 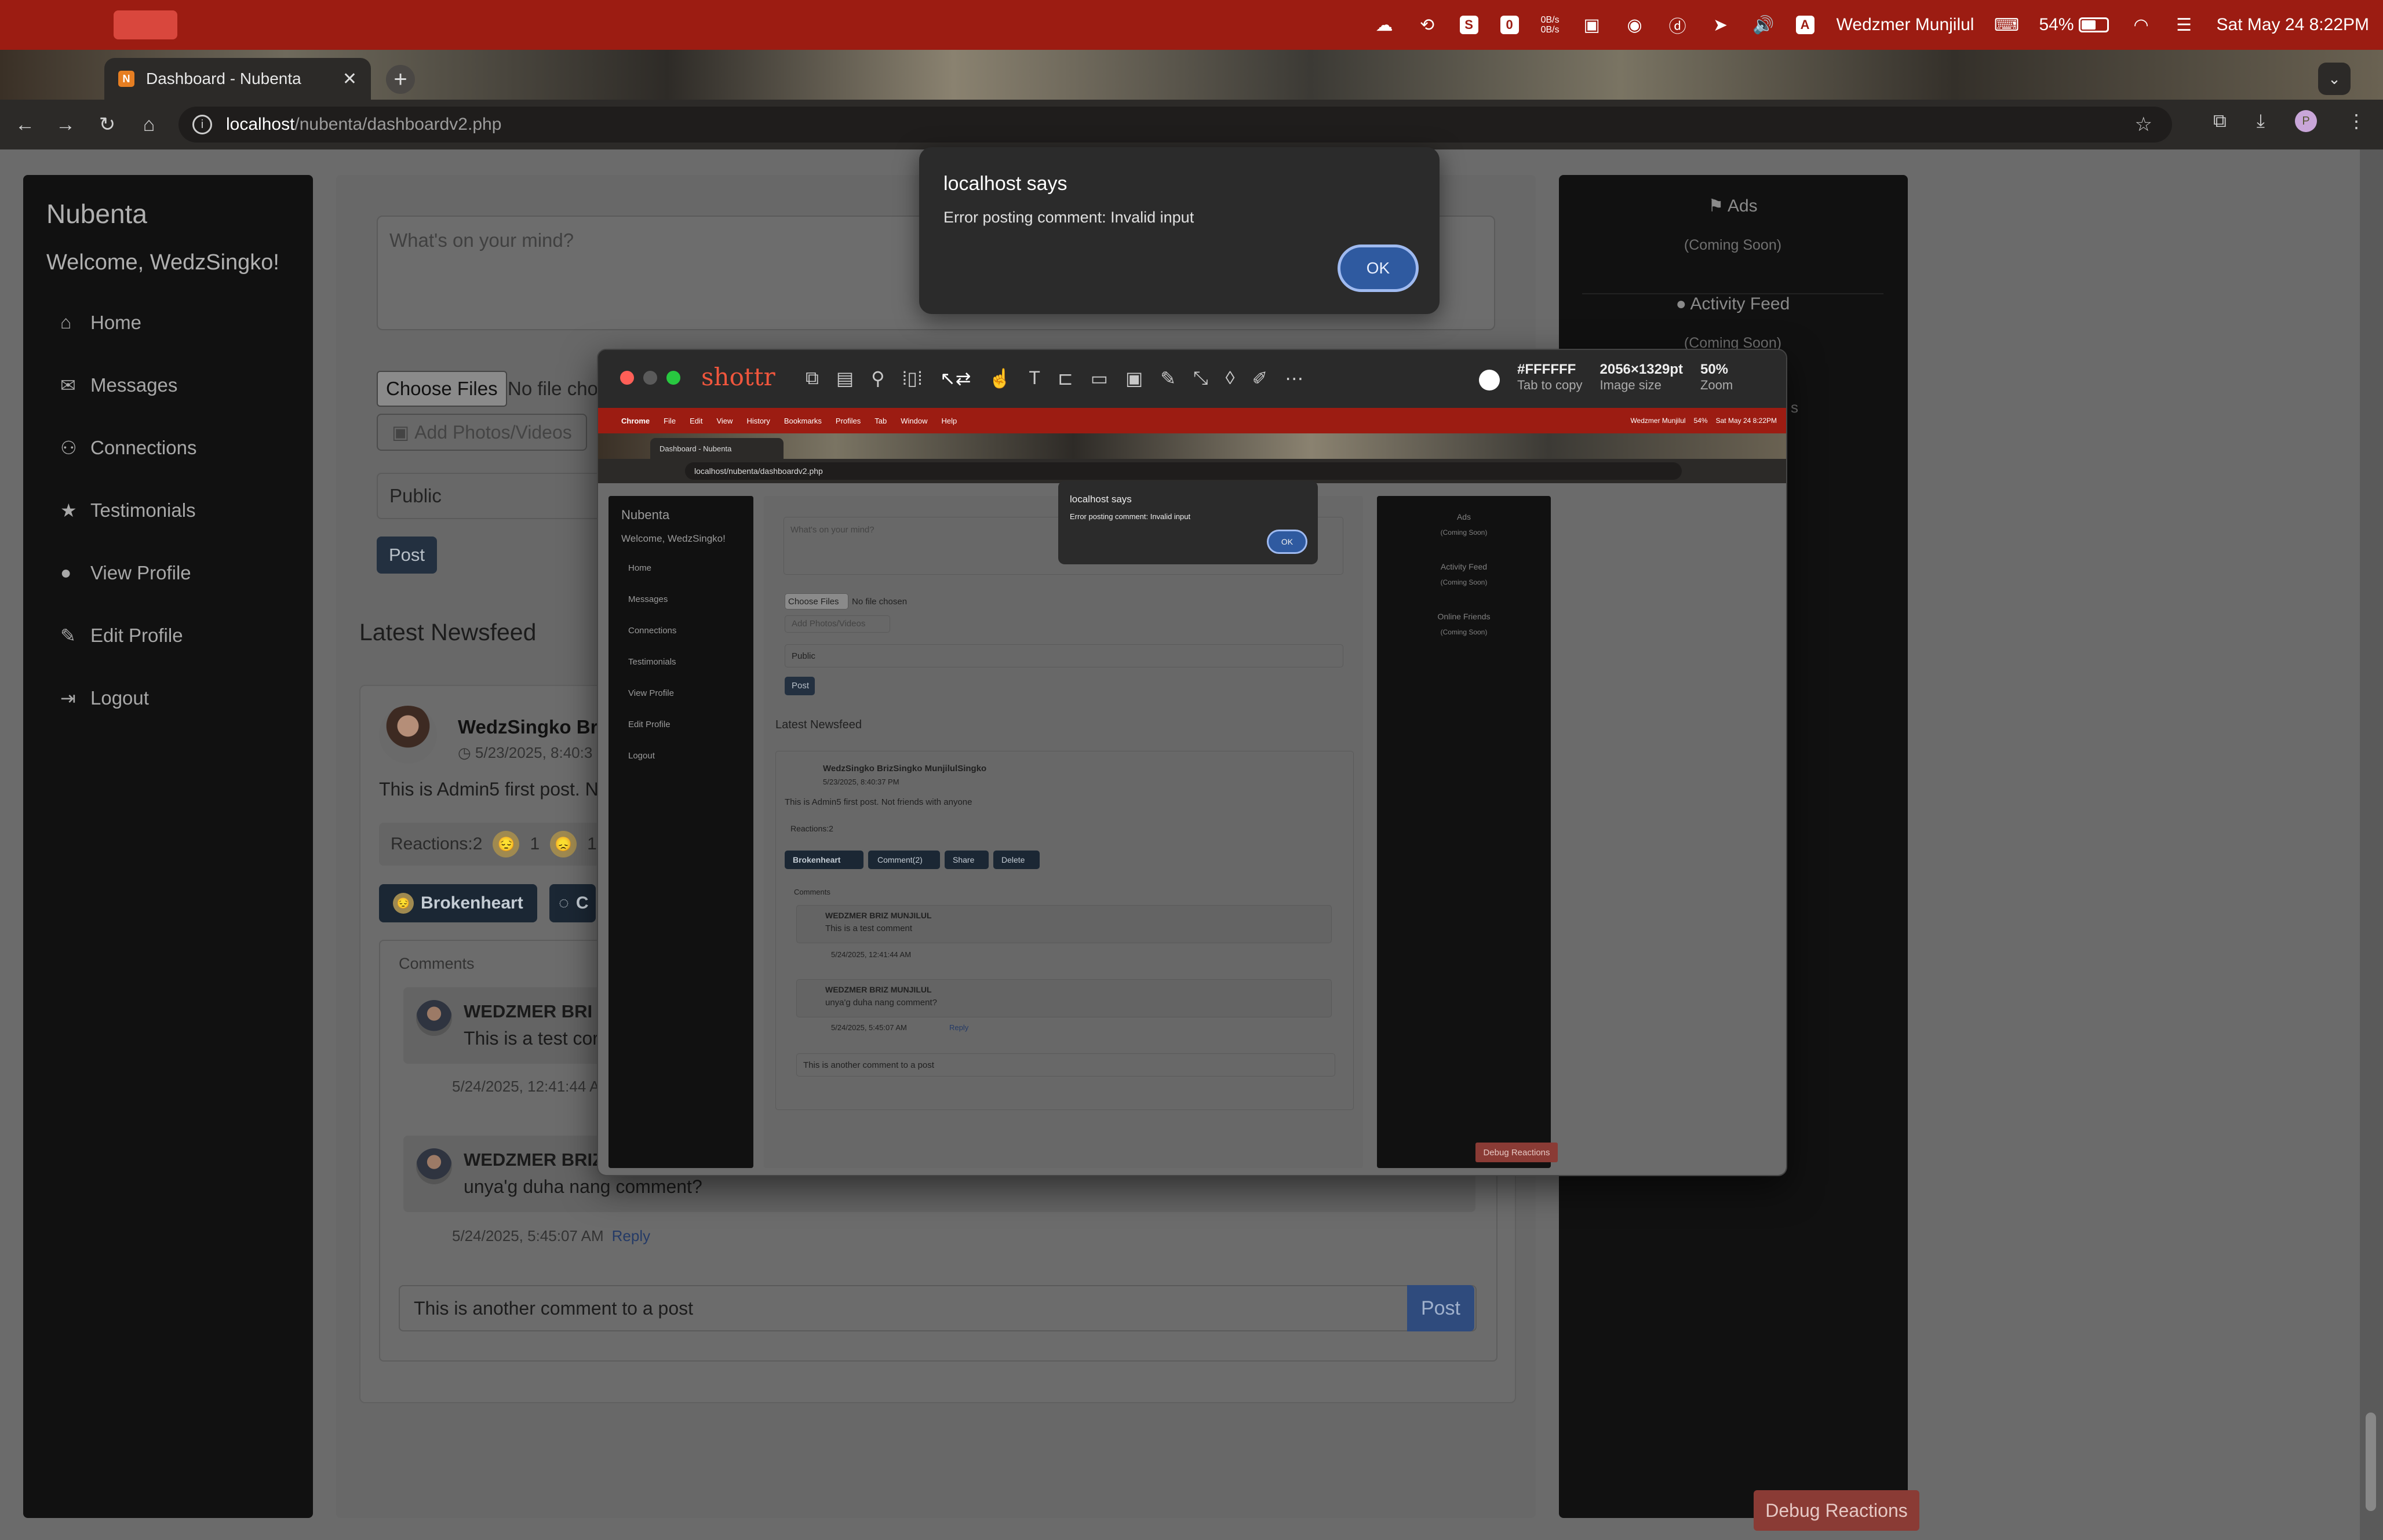 I want to click on chrome-menu-icon: ⋮, so click(x=2357, y=121).